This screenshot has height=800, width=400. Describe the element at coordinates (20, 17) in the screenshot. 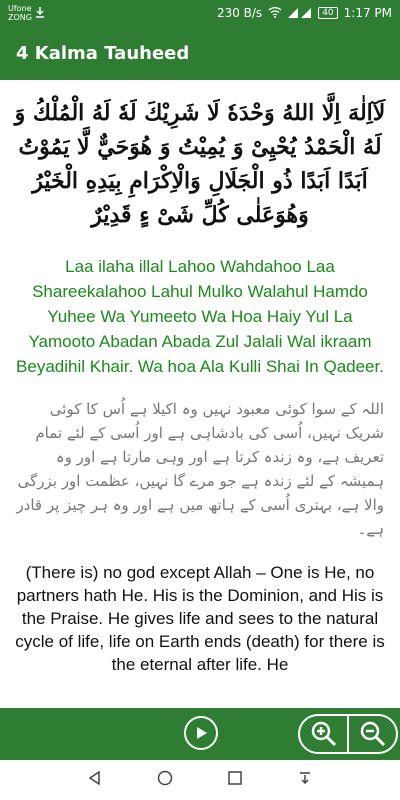

I see `carrier-bottom: ZONG` at that location.